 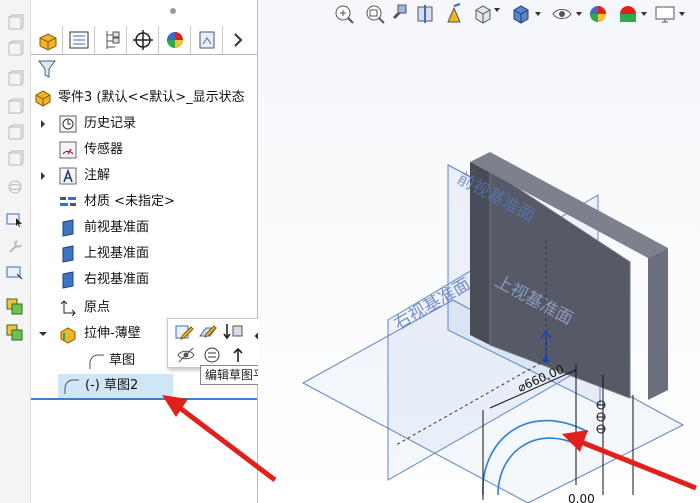 I want to click on tree-item-front-plane: 前视基准面, so click(x=144, y=228).